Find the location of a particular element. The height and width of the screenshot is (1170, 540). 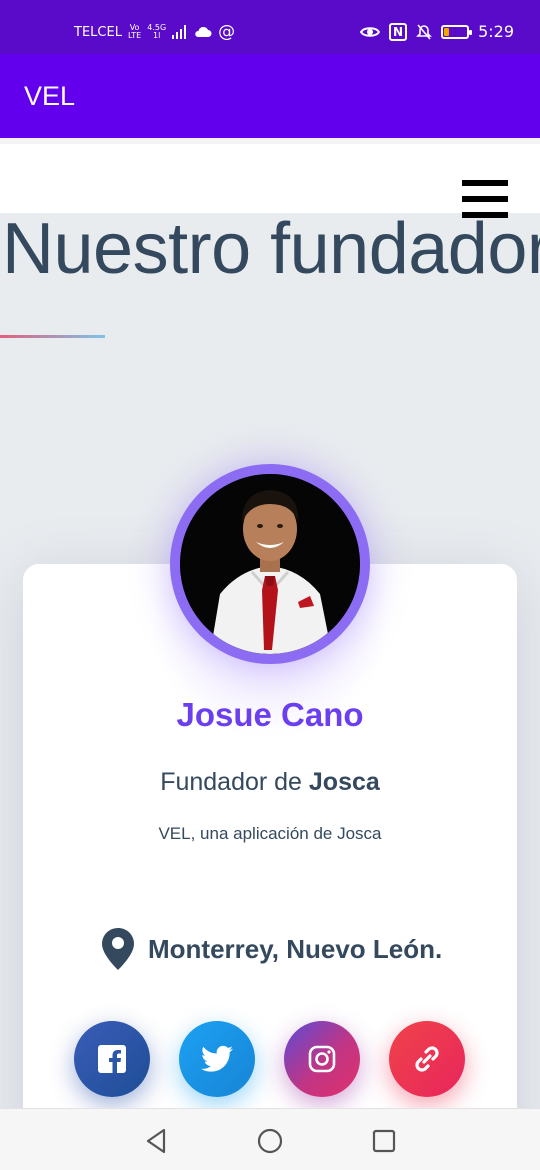

founder-photo is located at coordinates (270, 564).